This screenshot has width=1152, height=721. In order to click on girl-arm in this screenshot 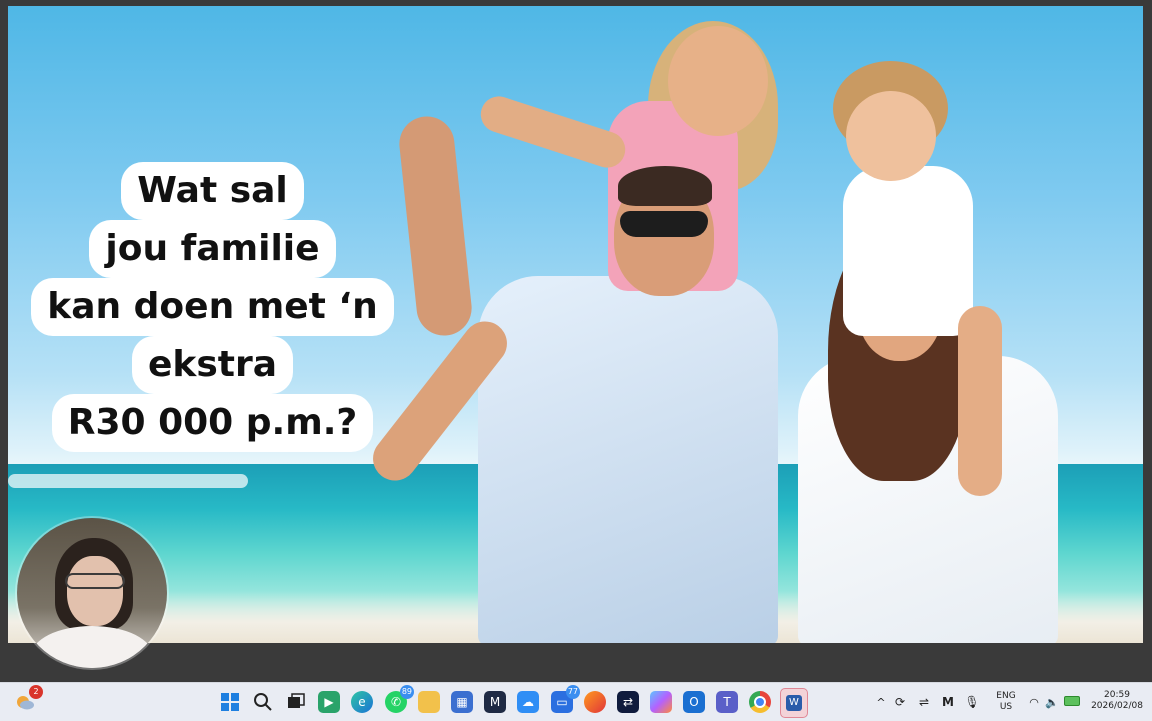, I will do `click(553, 132)`.